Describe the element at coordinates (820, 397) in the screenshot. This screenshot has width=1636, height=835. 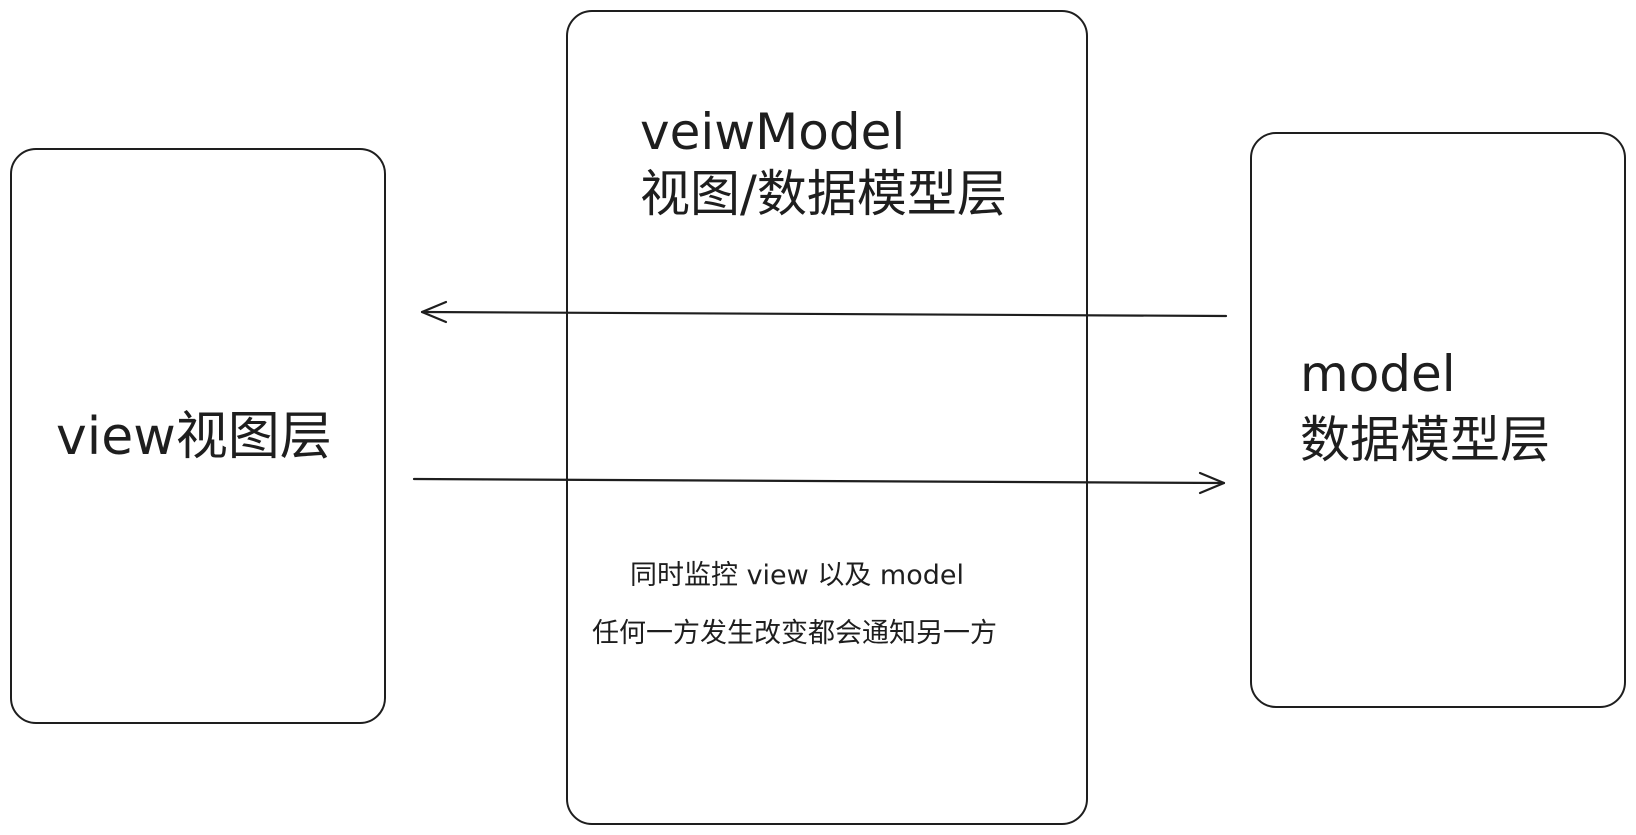
I see `connector-arrows` at that location.